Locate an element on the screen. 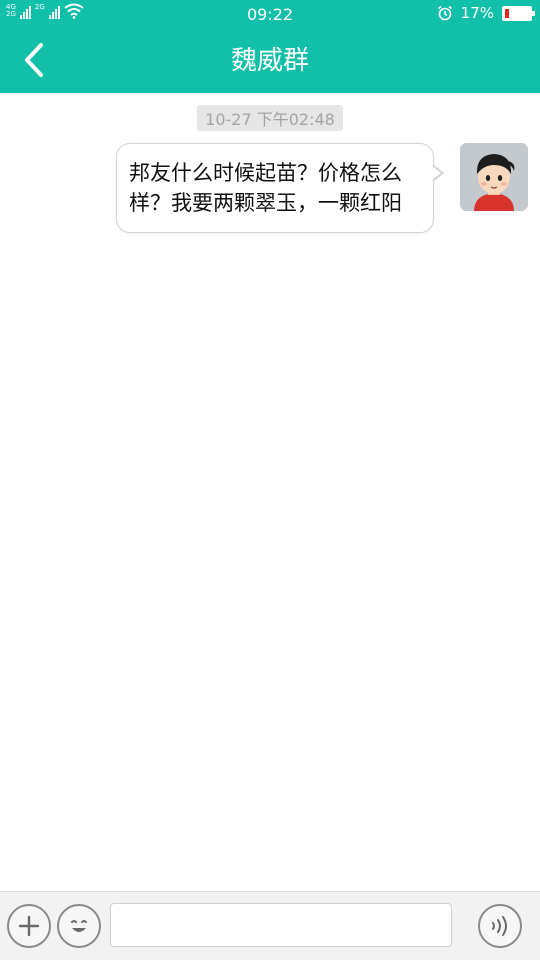 This screenshot has height=960, width=540. voice-button is located at coordinates (500, 926).